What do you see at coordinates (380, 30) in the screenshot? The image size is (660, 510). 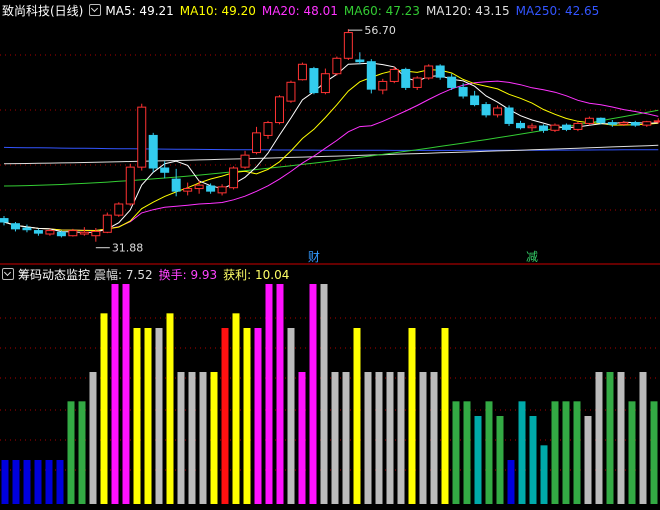 I see `high-price-label: 56.70` at bounding box center [380, 30].